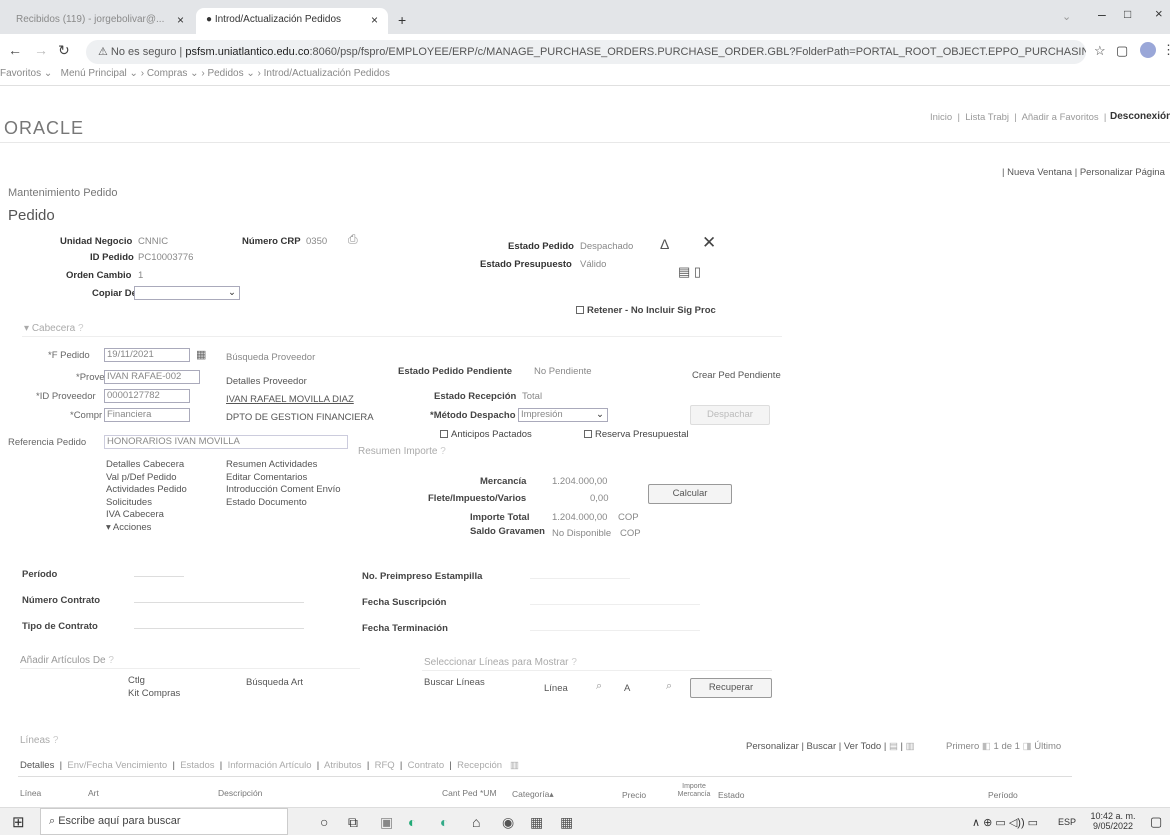  I want to click on estado-documento-link: Estado Documento, so click(296, 503).